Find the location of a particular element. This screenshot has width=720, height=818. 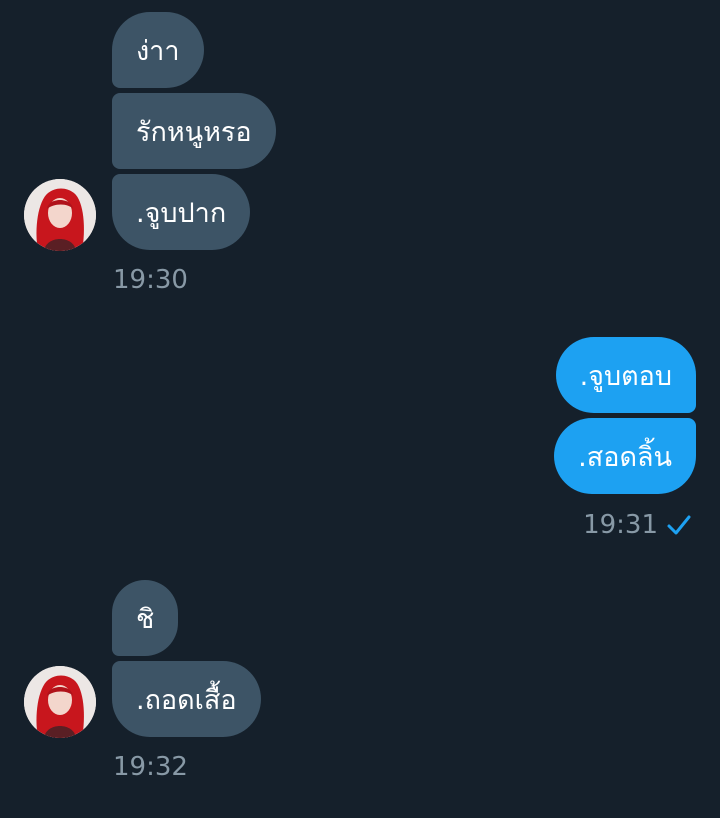

message-timestamp: 19:30 is located at coordinates (150, 280).